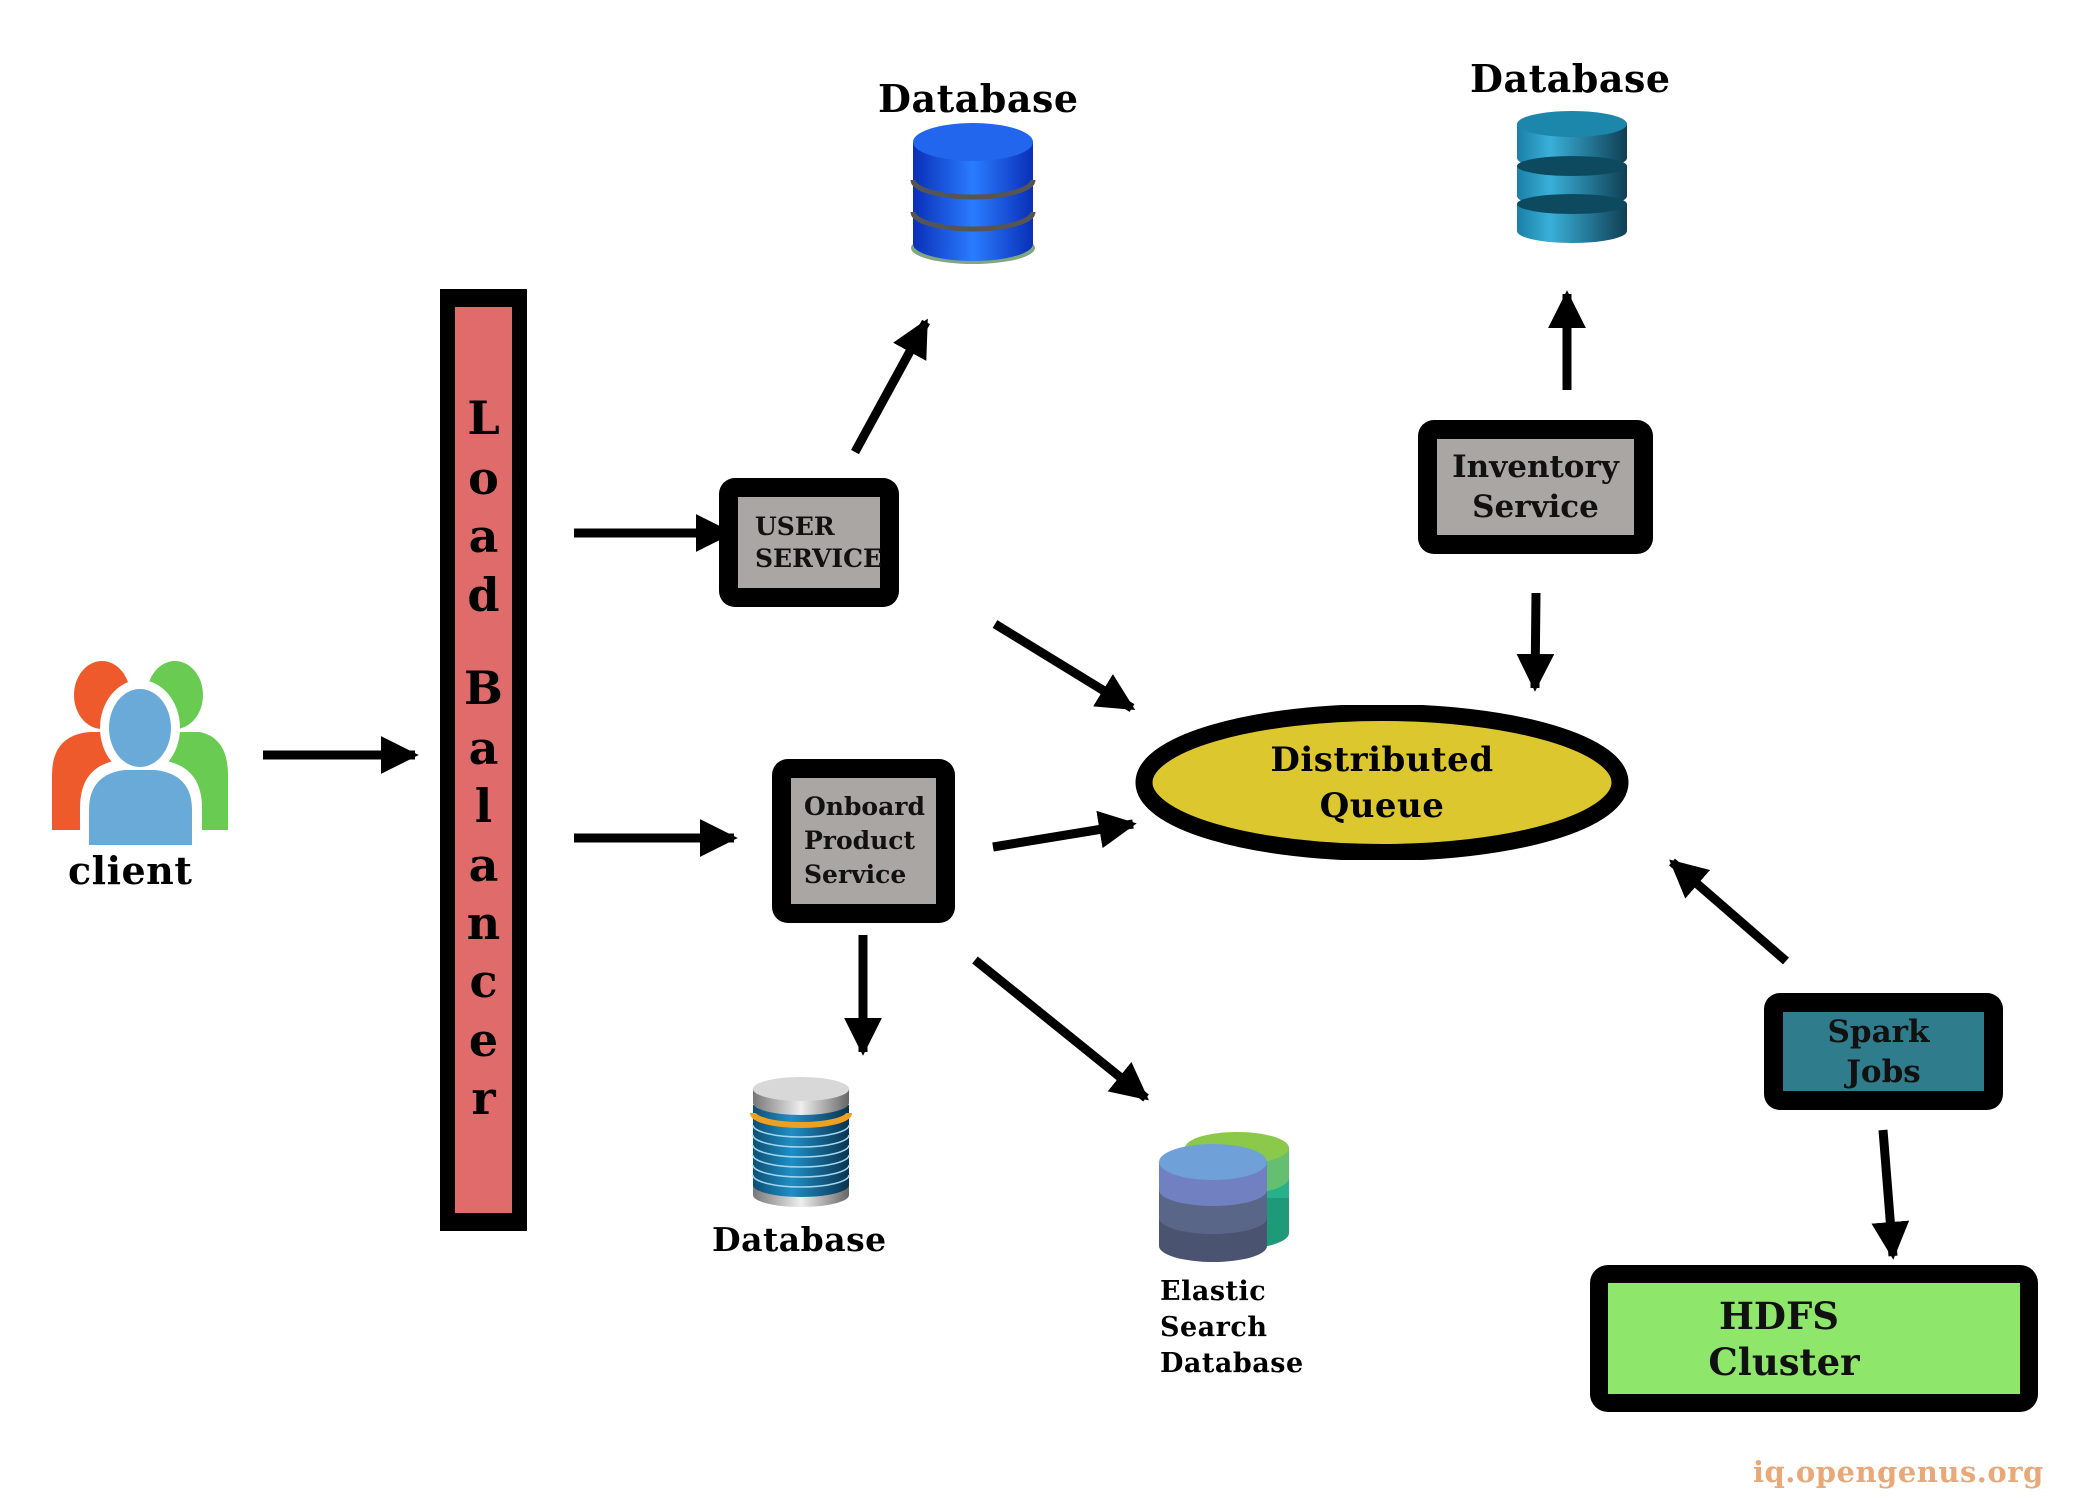 This screenshot has width=2100, height=1500. Describe the element at coordinates (1382, 759) in the screenshot. I see `queue-line-1: Distributed` at that location.